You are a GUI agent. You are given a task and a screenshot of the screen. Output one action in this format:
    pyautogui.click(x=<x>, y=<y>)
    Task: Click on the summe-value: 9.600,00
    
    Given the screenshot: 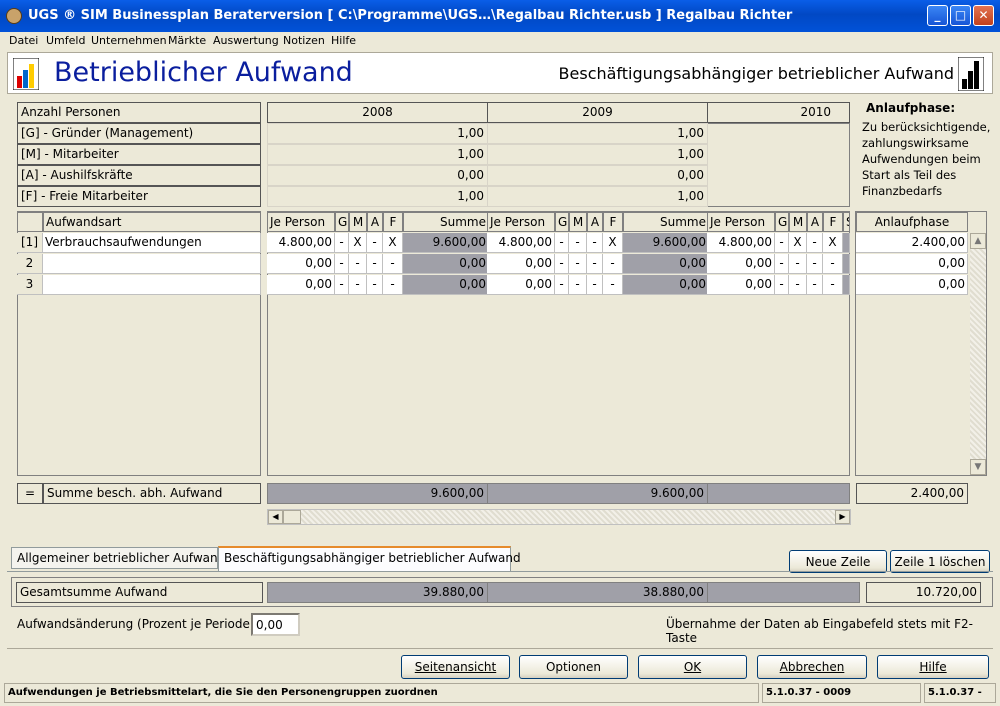 What is the action you would take?
    pyautogui.click(x=377, y=493)
    